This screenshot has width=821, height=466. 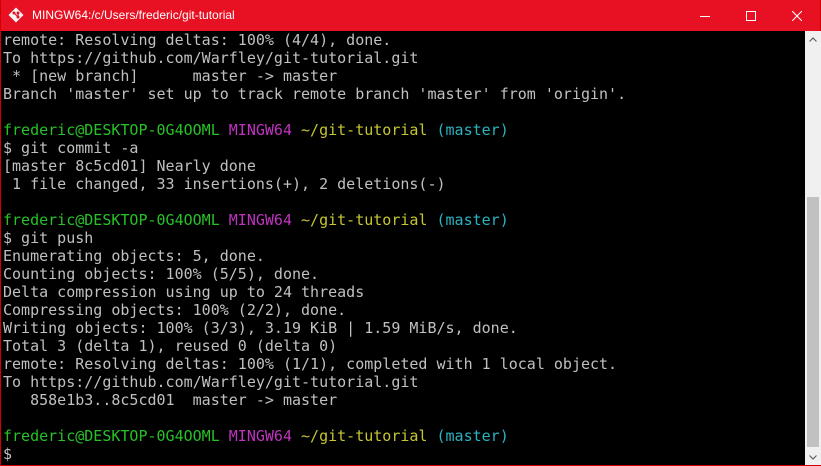 I want to click on output-line: Total 3 (delta 1), reused 0 (delta 0), so click(x=170, y=346).